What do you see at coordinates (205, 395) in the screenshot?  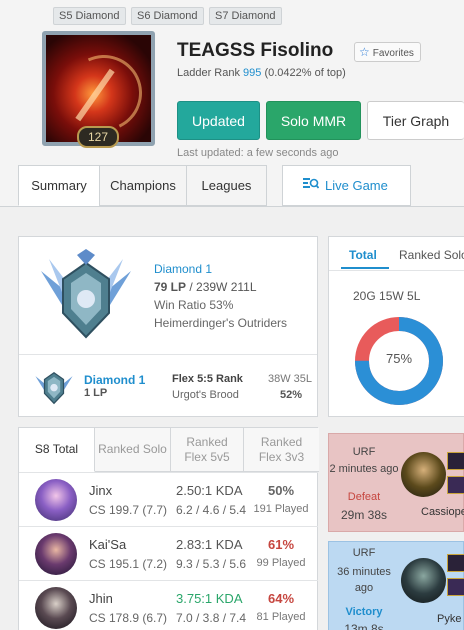 I see `flex-league: Urgot's Brood` at bounding box center [205, 395].